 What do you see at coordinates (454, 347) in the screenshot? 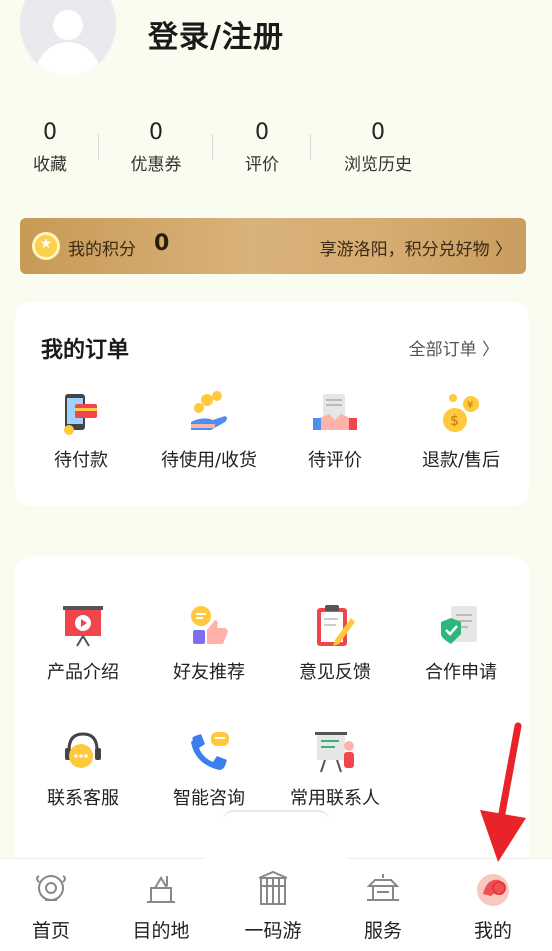
I see `all-orders-link: 全部订单 〉` at bounding box center [454, 347].